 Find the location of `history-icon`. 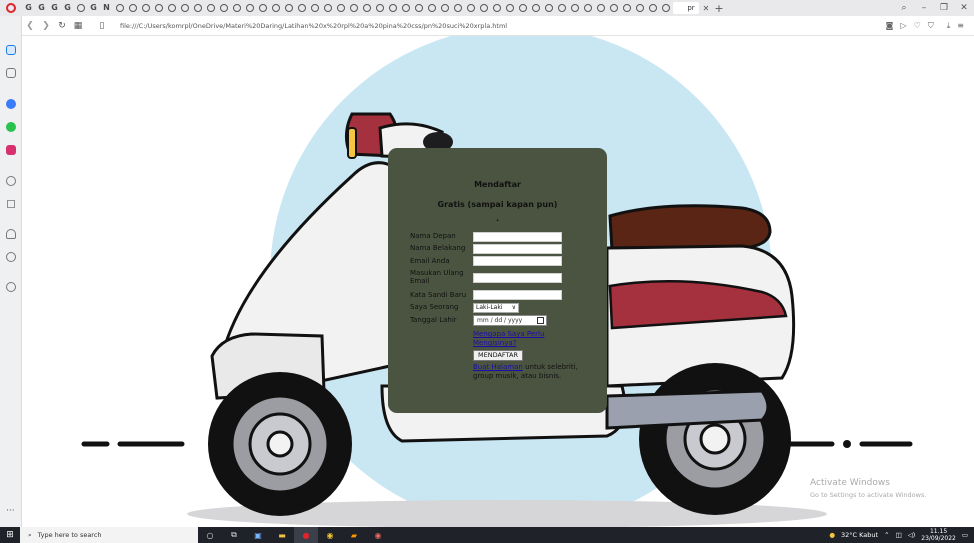

history-icon is located at coordinates (11, 257).